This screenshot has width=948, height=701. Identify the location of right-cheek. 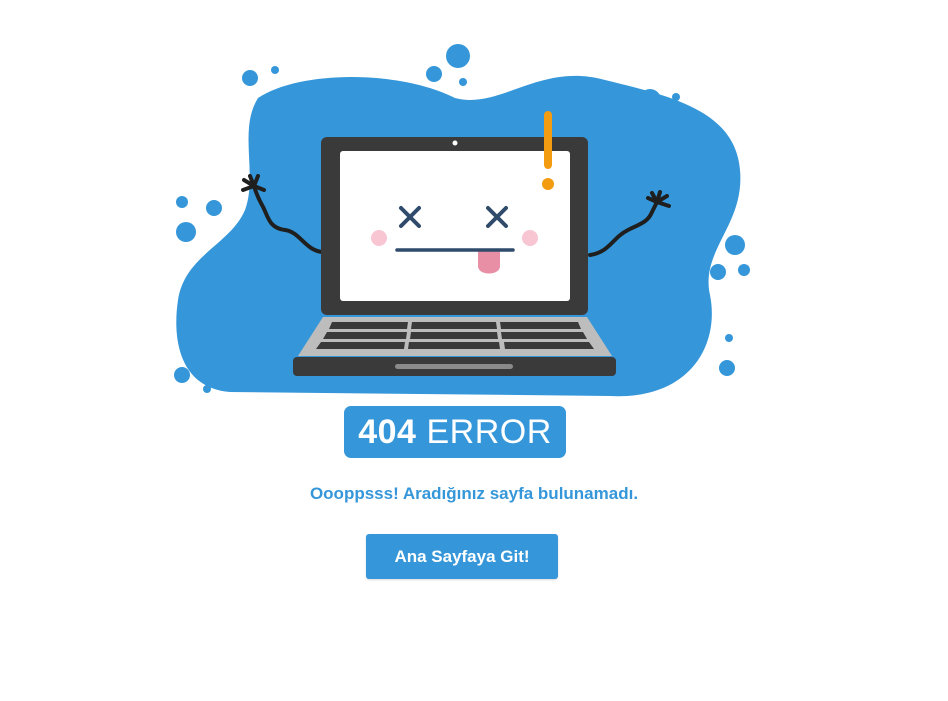
(530, 238).